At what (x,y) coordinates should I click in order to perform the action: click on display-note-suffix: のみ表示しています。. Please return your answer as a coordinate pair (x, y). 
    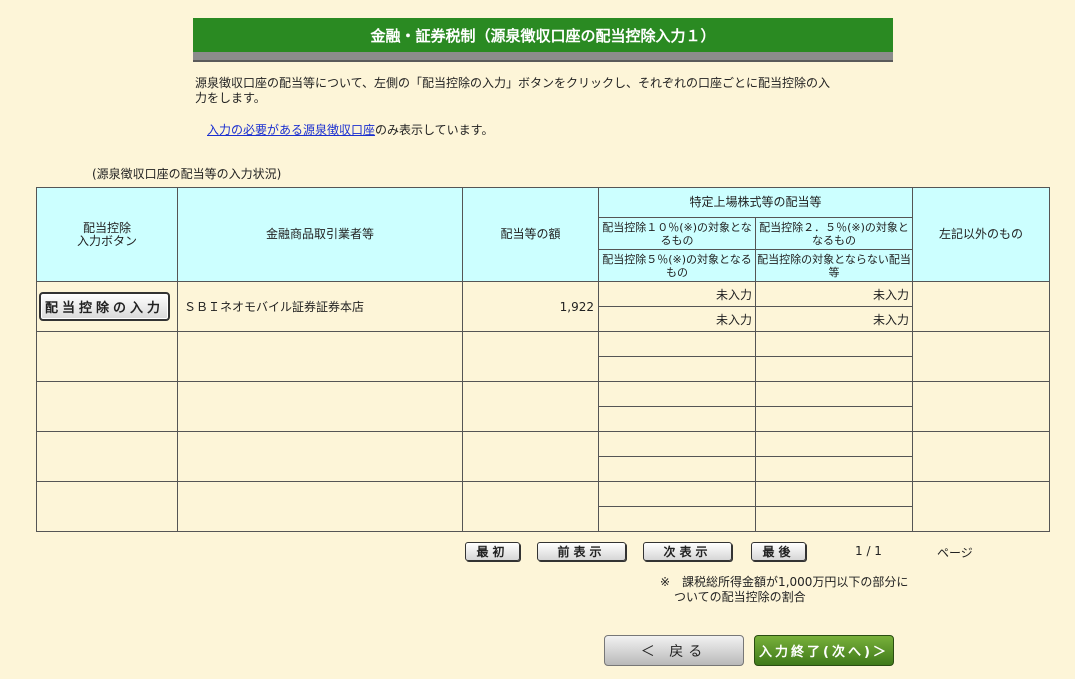
    Looking at the image, I should click on (434, 130).